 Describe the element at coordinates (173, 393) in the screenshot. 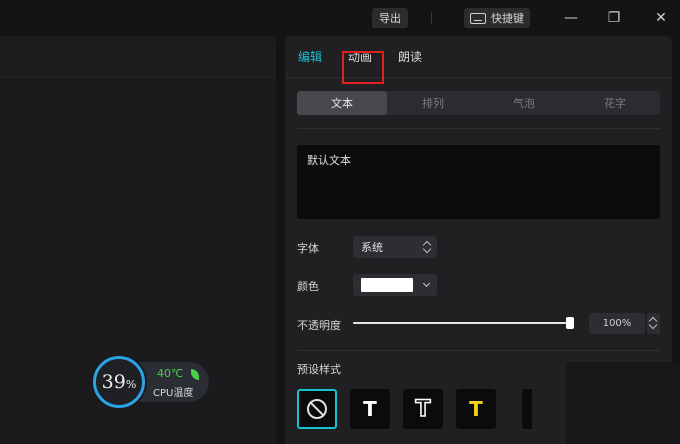

I see `cpu-label: CPU温度` at that location.